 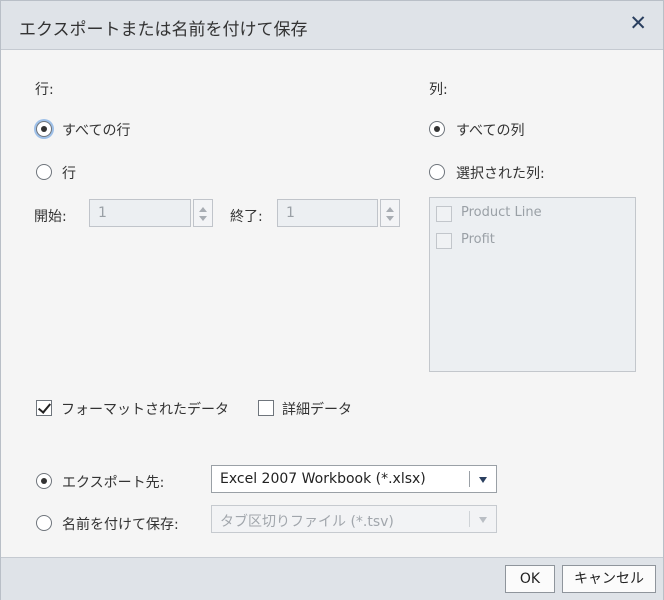 What do you see at coordinates (102, 213) in the screenshot?
I see `start-row-value: 1` at bounding box center [102, 213].